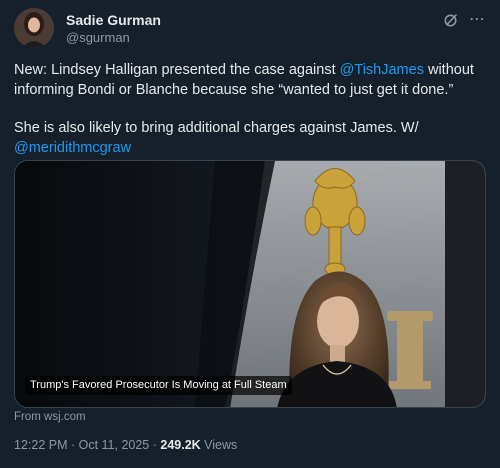  I want to click on author-handle: @sgurman, so click(113, 38).